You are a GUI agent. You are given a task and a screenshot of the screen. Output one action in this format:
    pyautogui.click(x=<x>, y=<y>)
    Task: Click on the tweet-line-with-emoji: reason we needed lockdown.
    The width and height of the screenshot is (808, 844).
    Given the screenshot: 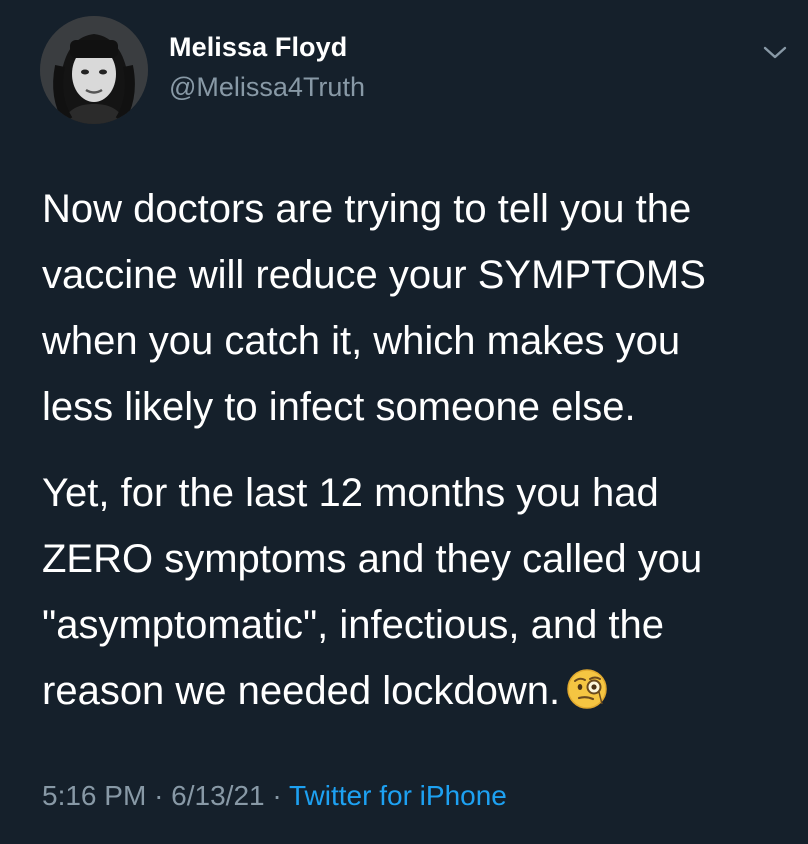 What is the action you would take?
    pyautogui.click(x=412, y=691)
    